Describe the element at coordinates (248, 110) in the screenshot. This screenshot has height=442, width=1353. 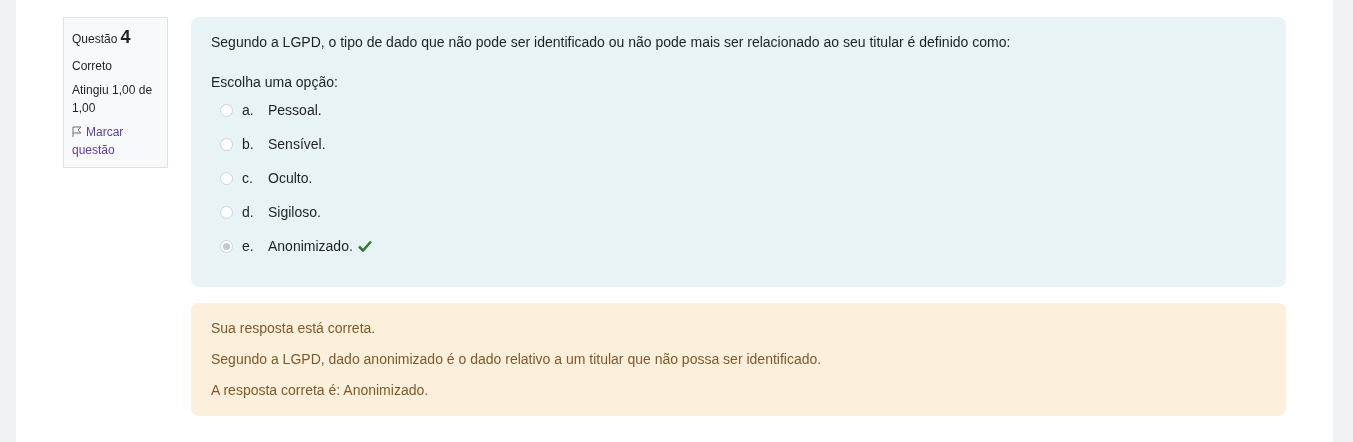
I see `option-letter: a.` at that location.